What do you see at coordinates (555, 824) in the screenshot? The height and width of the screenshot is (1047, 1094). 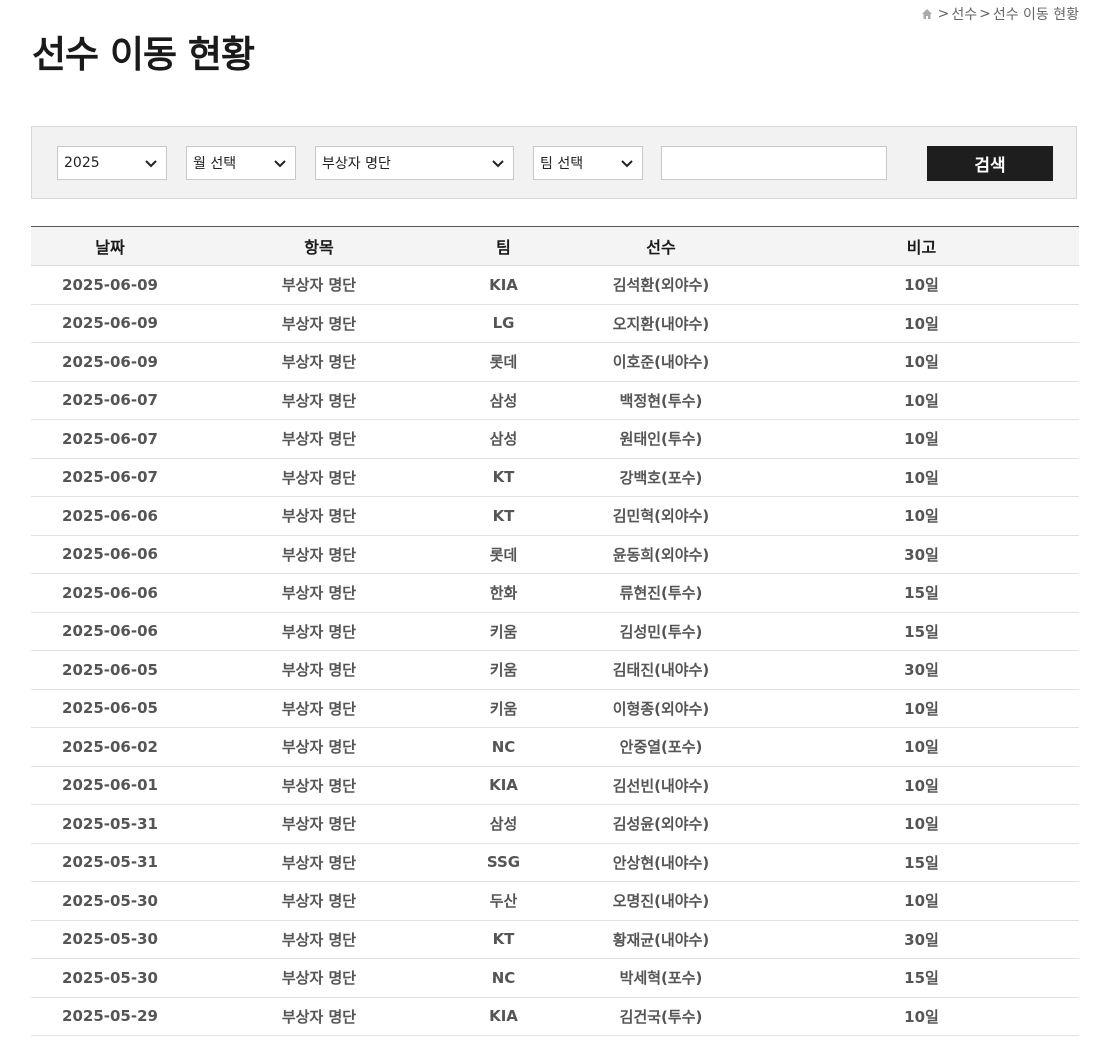 I see `table-row: 2025-05-31 부상자 명단 삼성 김성윤(외야수) 10일` at bounding box center [555, 824].